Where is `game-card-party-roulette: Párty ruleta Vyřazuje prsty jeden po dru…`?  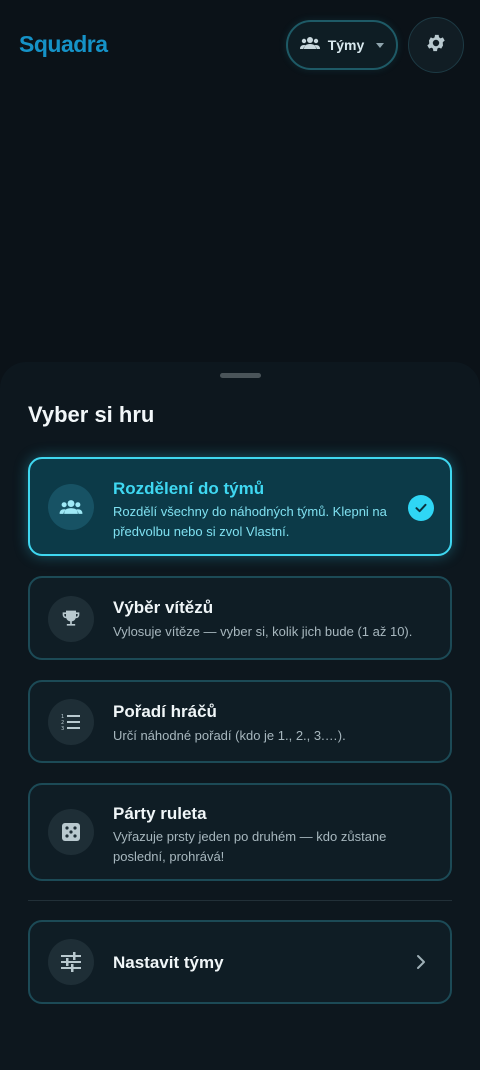
game-card-party-roulette: Párty ruleta Vyřazuje prsty jeden po dru… is located at coordinates (240, 832).